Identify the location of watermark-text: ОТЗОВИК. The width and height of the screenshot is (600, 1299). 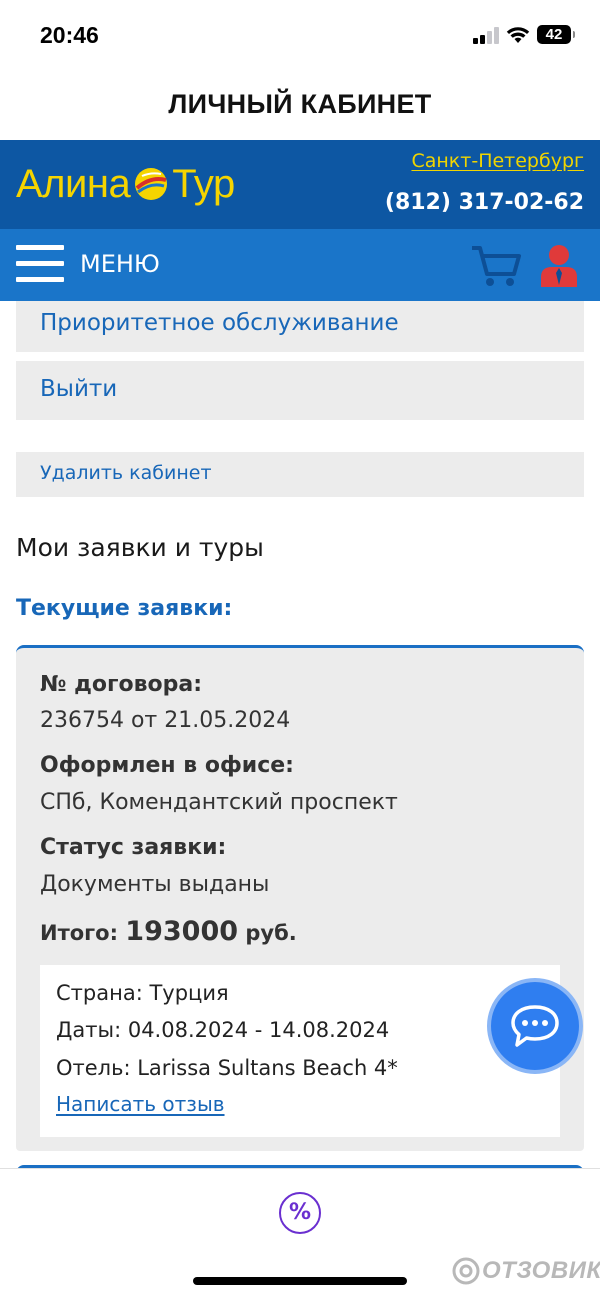
(541, 1270).